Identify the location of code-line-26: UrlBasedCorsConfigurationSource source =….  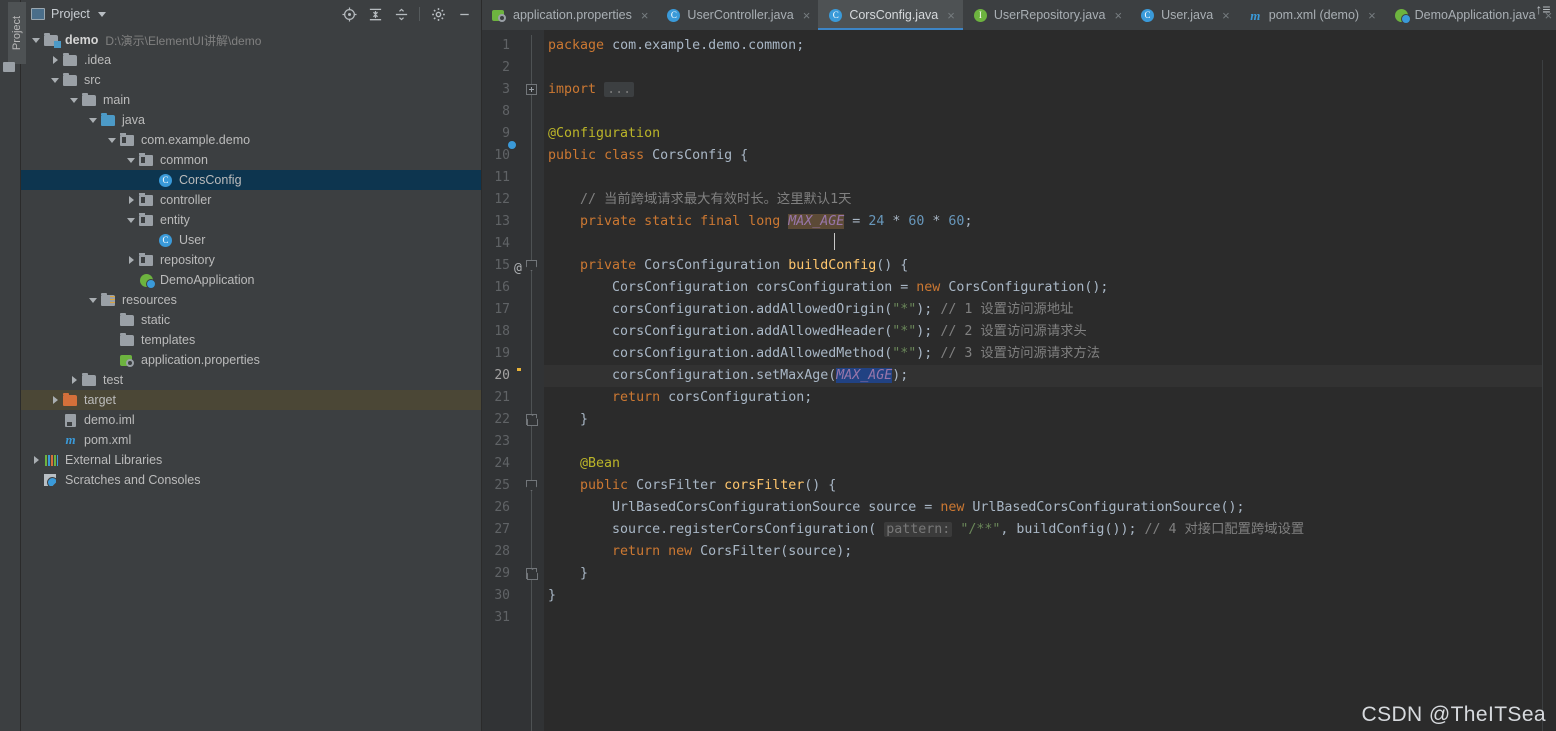
(1050, 508).